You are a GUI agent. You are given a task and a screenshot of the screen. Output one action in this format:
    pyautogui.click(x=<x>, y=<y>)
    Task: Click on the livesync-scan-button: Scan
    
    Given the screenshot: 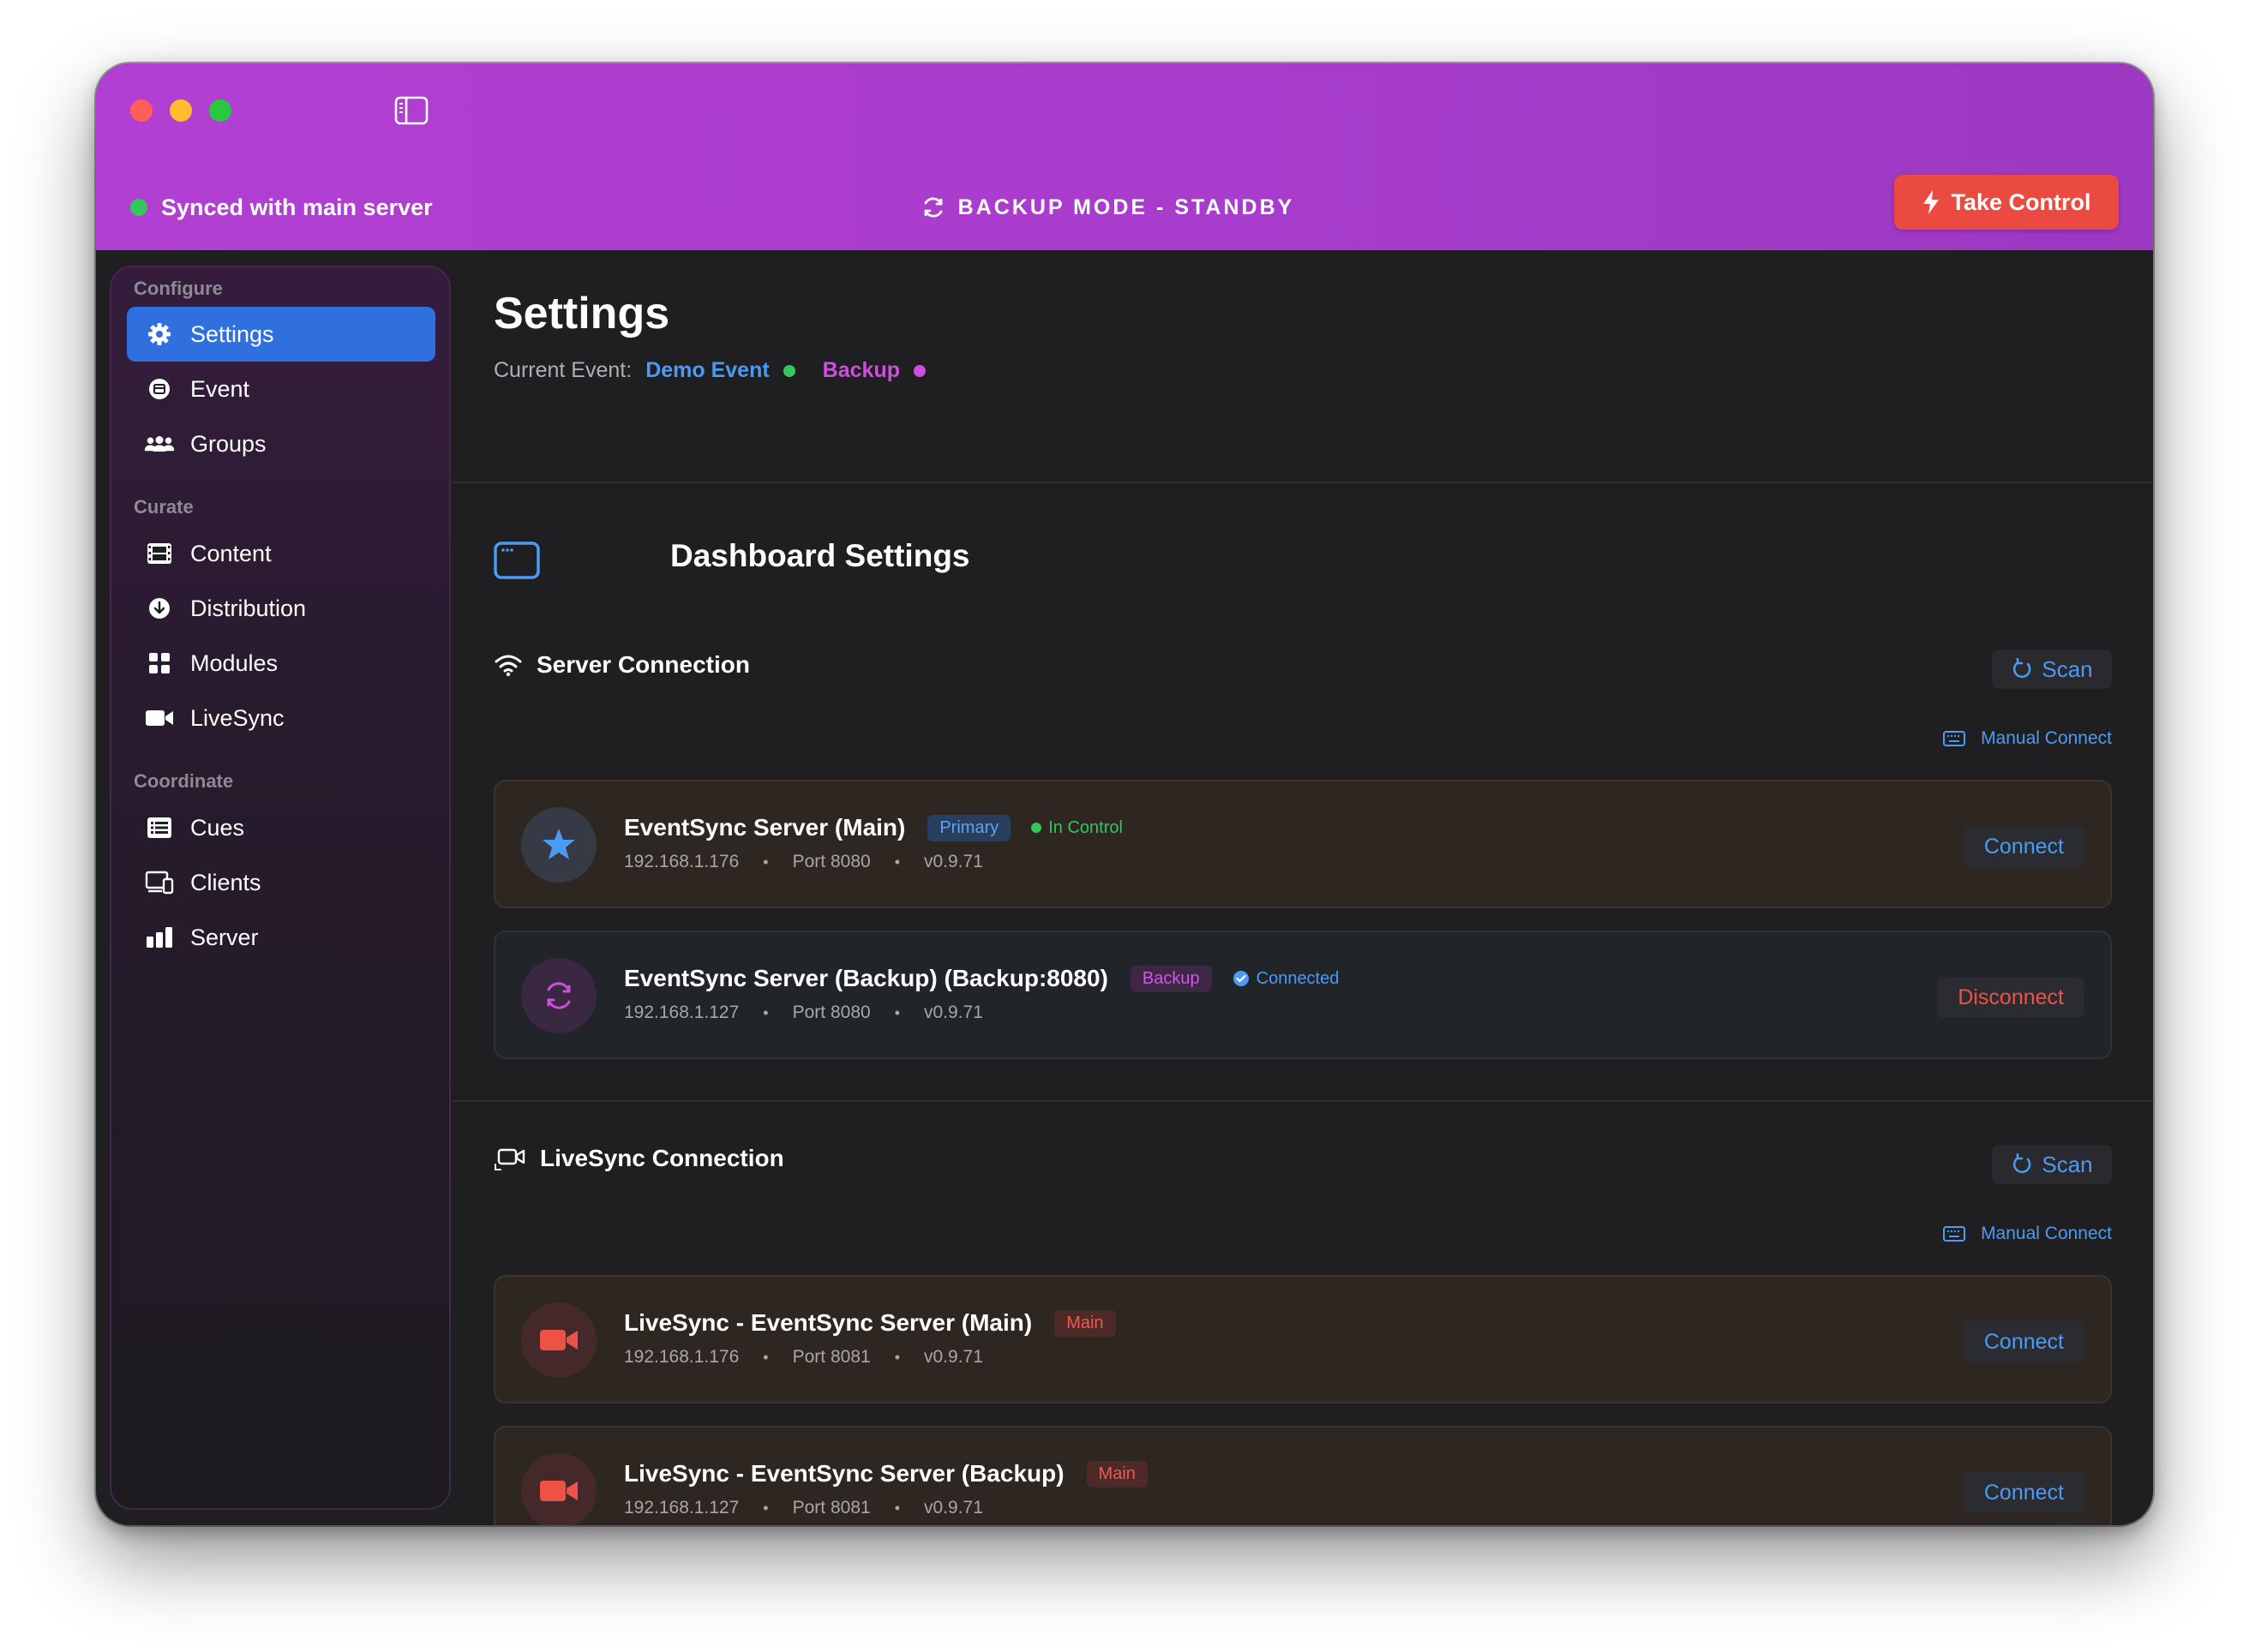 What is the action you would take?
    pyautogui.click(x=2052, y=1164)
    